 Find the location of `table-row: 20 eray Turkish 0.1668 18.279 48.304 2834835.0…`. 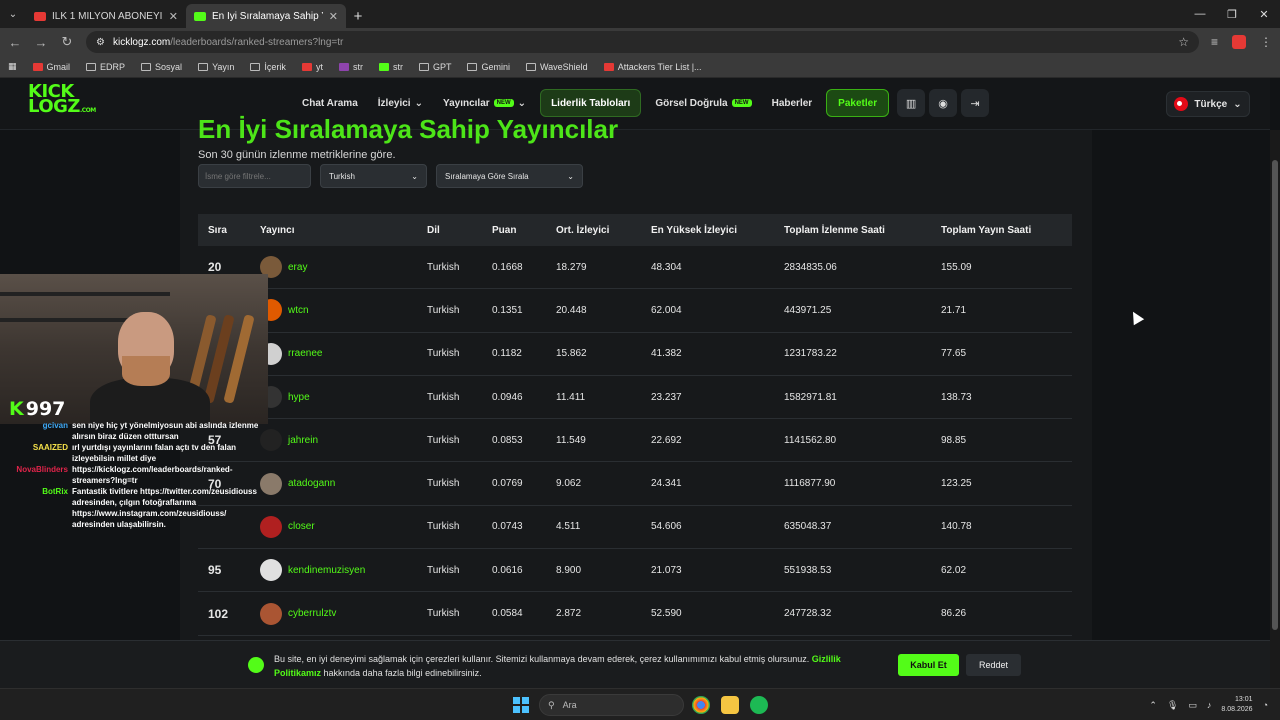

table-row: 20 eray Turkish 0.1668 18.279 48.304 2834835.0… is located at coordinates (635, 268).